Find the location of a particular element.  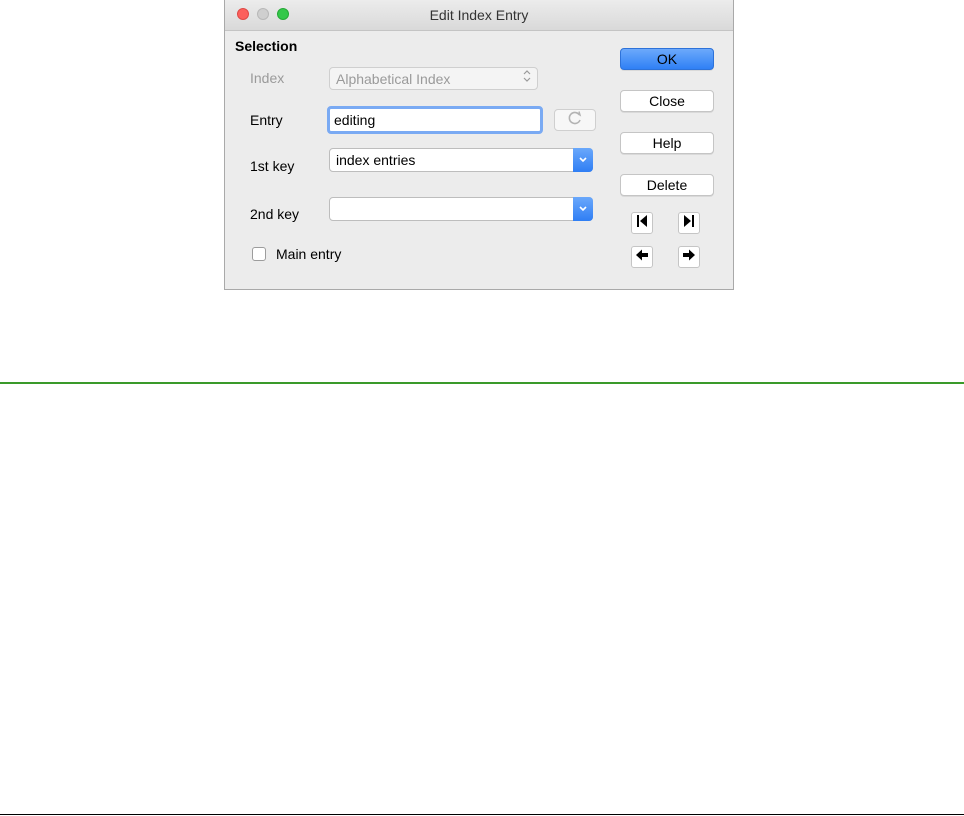

index-select-value: Alphabetical Index is located at coordinates (393, 79).